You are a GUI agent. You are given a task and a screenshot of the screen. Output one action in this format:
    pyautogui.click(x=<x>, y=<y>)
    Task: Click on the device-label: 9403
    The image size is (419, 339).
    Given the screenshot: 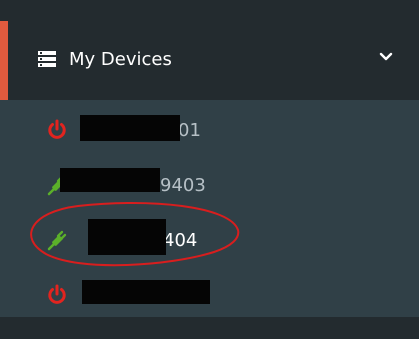 What is the action you would take?
    pyautogui.click(x=183, y=185)
    